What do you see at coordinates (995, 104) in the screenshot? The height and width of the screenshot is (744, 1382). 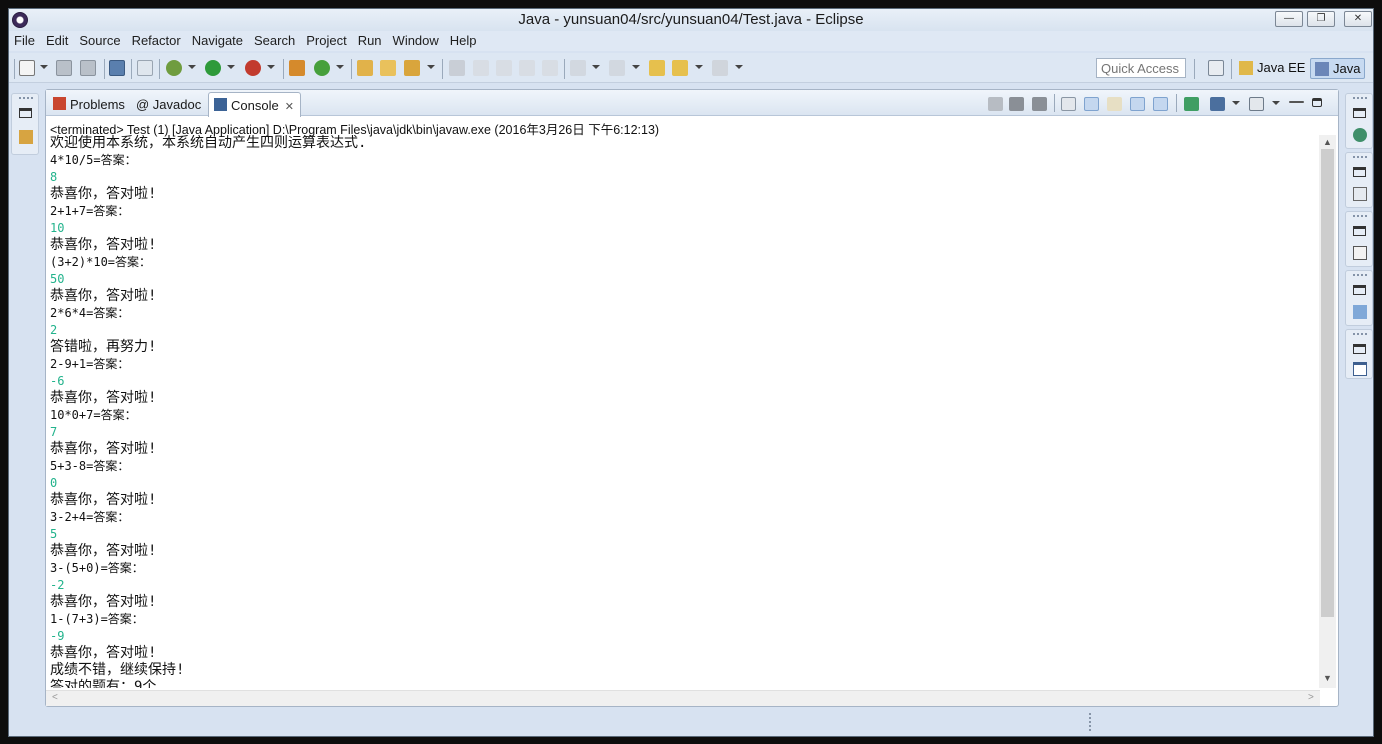 I see `terminate-icon` at bounding box center [995, 104].